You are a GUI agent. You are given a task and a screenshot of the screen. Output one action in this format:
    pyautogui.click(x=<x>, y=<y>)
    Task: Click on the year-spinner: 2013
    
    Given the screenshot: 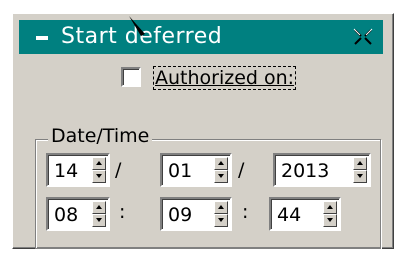 What is the action you would take?
    pyautogui.click(x=322, y=170)
    